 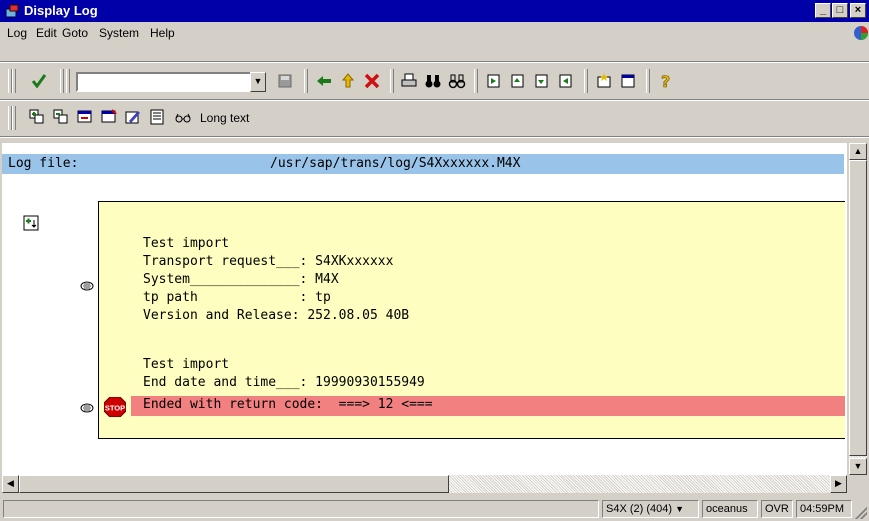 What do you see at coordinates (171, 82) in the screenshot?
I see `command-field: ▼` at bounding box center [171, 82].